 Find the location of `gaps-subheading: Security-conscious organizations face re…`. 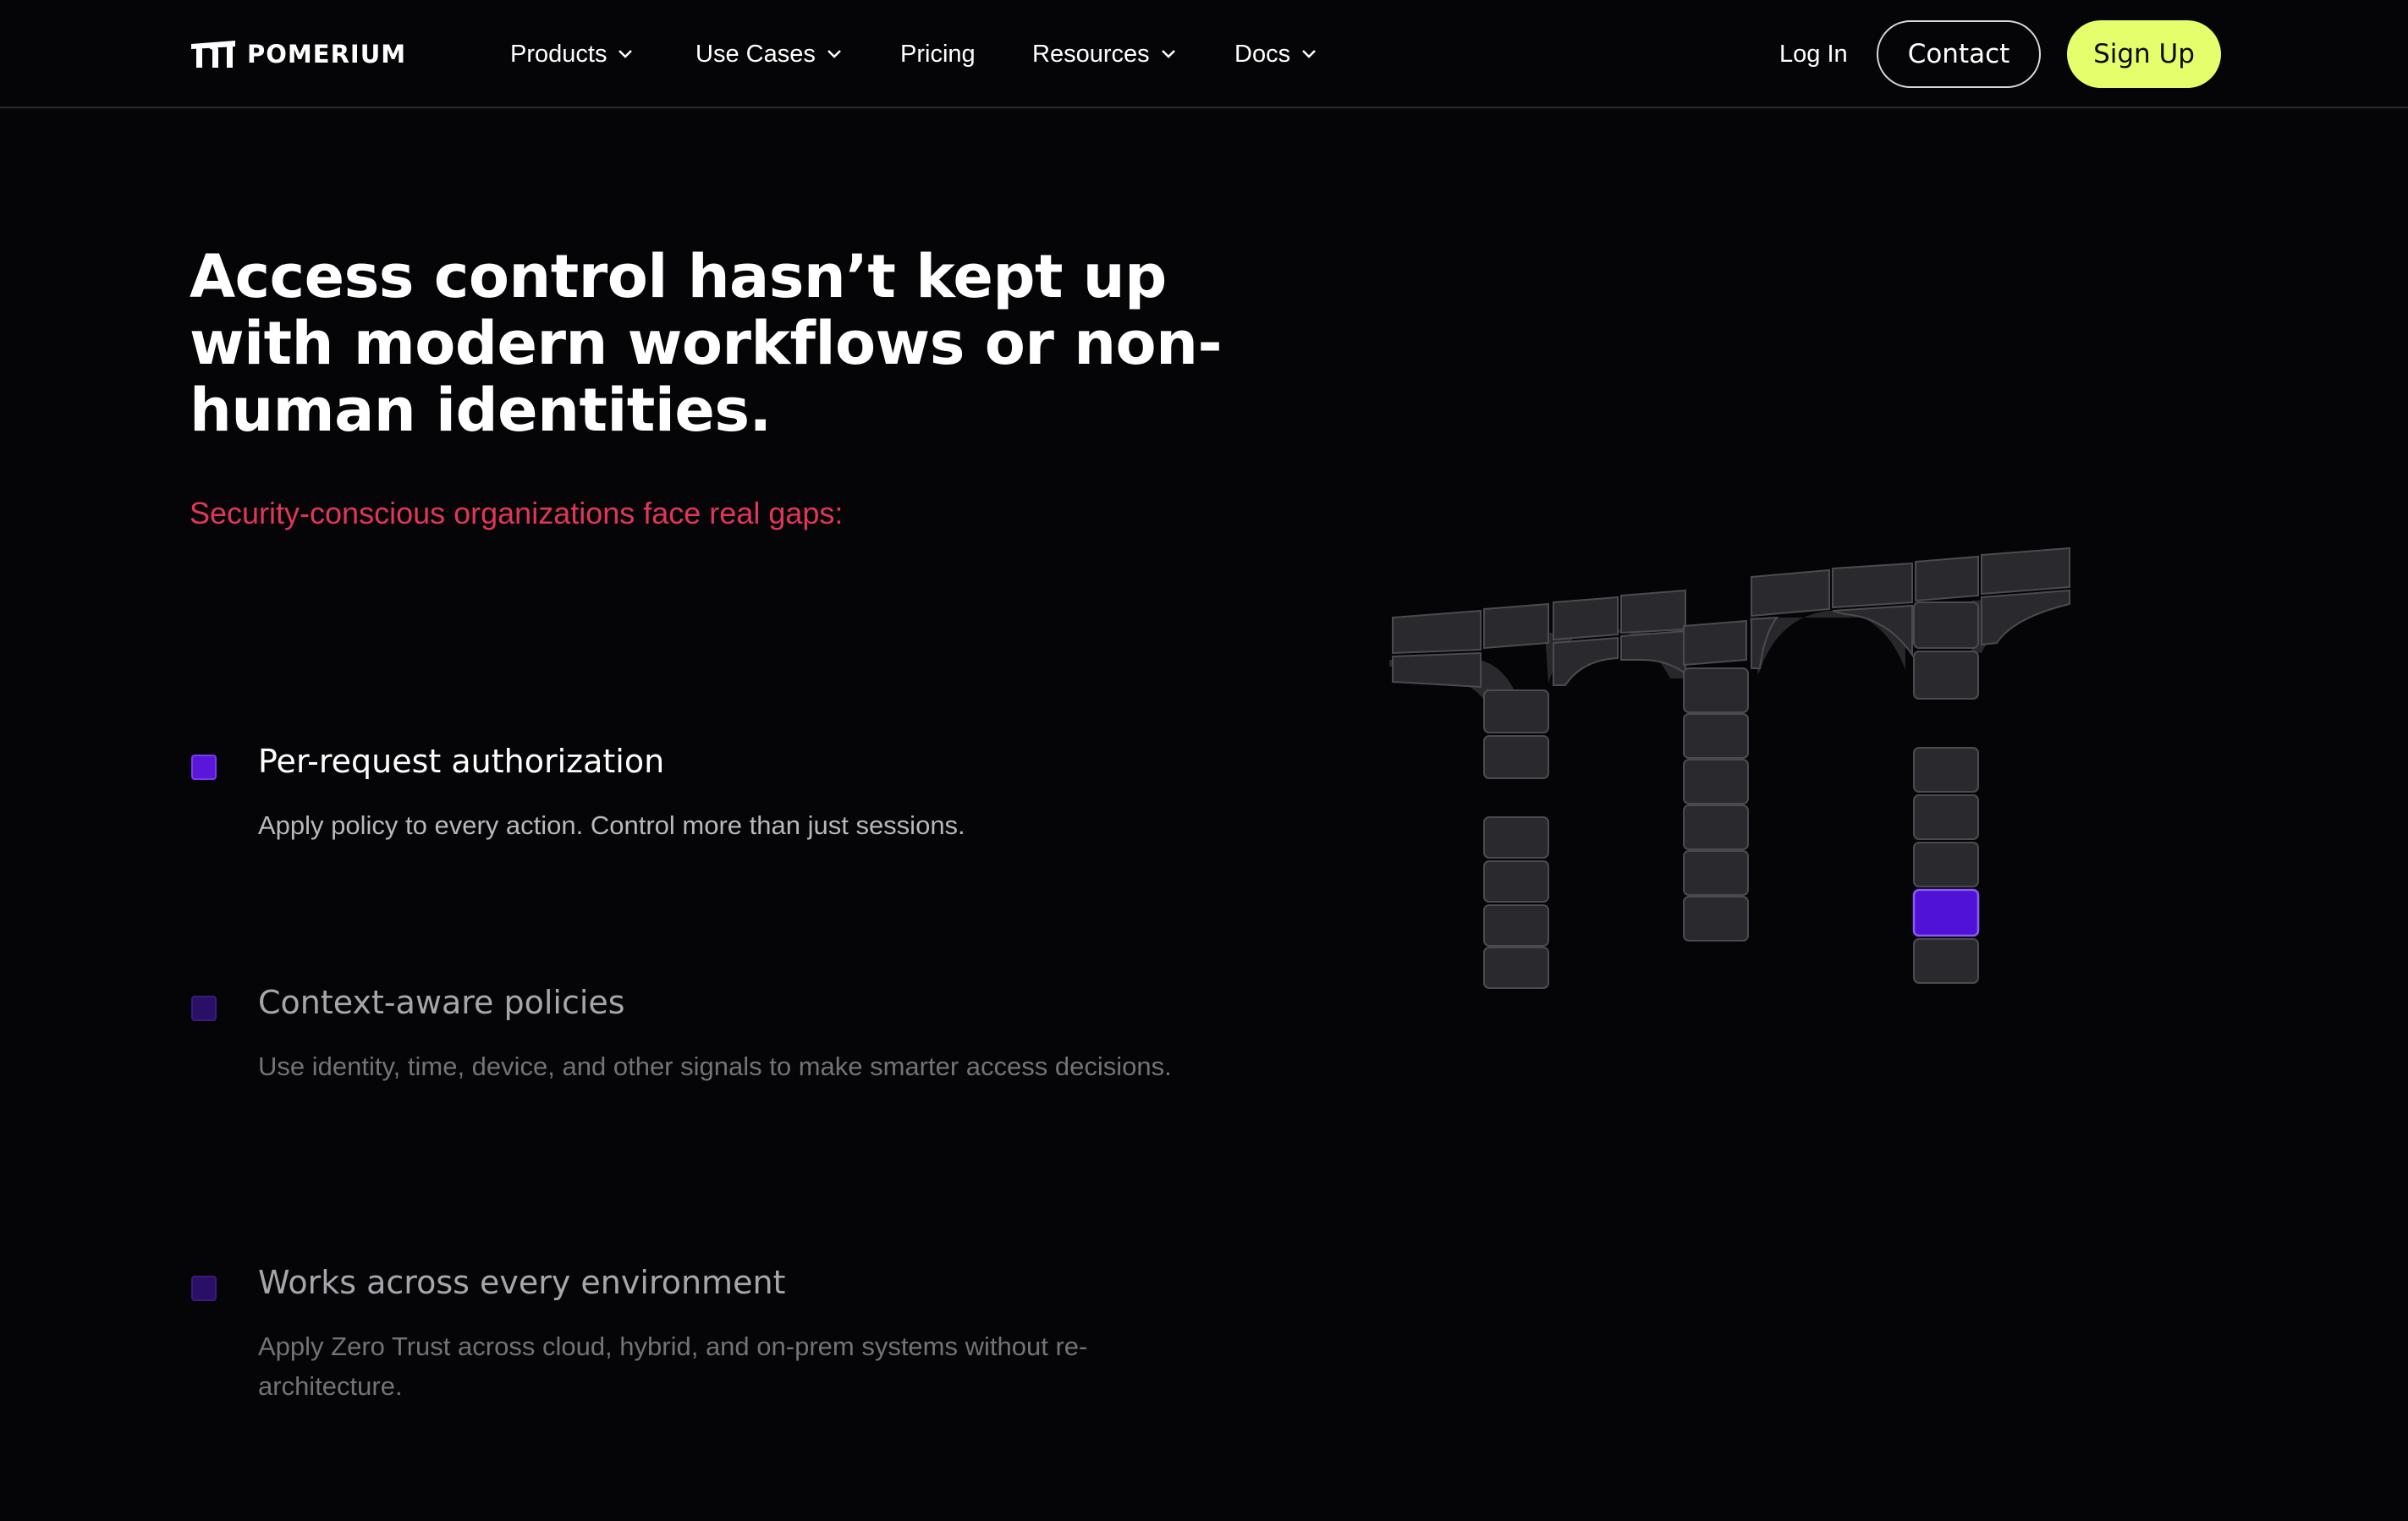

gaps-subheading: Security-conscious organizations face re… is located at coordinates (517, 513).